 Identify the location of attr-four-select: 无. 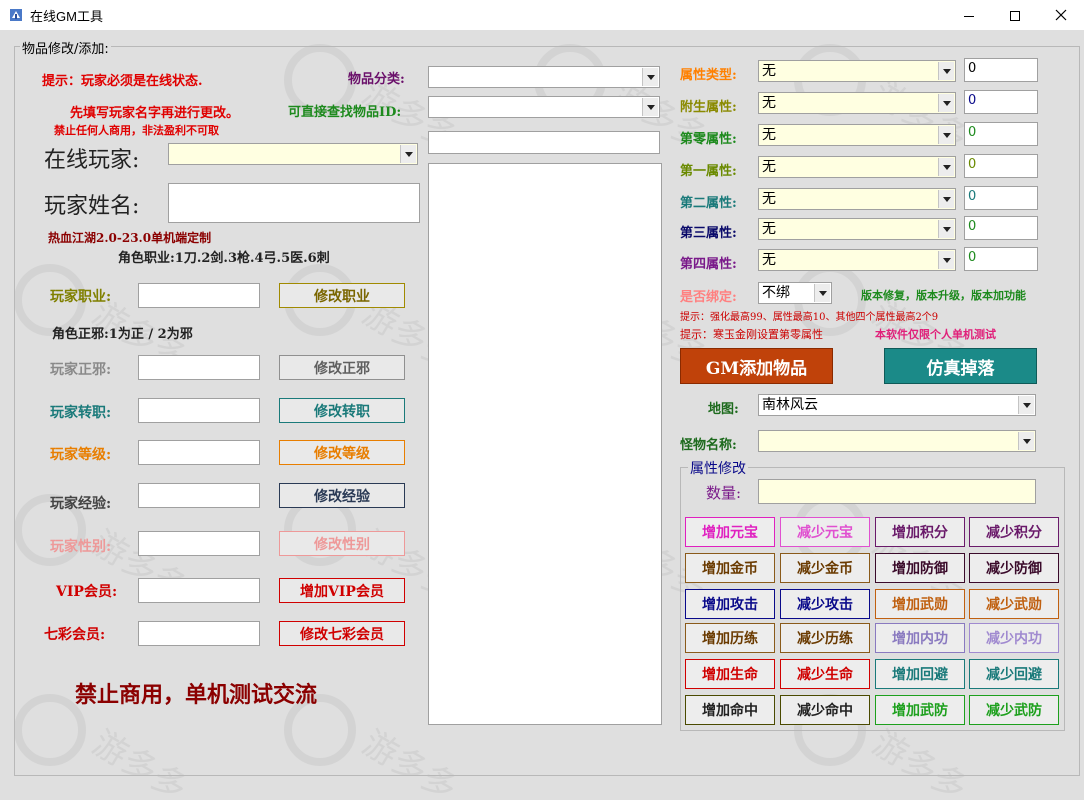
(857, 260).